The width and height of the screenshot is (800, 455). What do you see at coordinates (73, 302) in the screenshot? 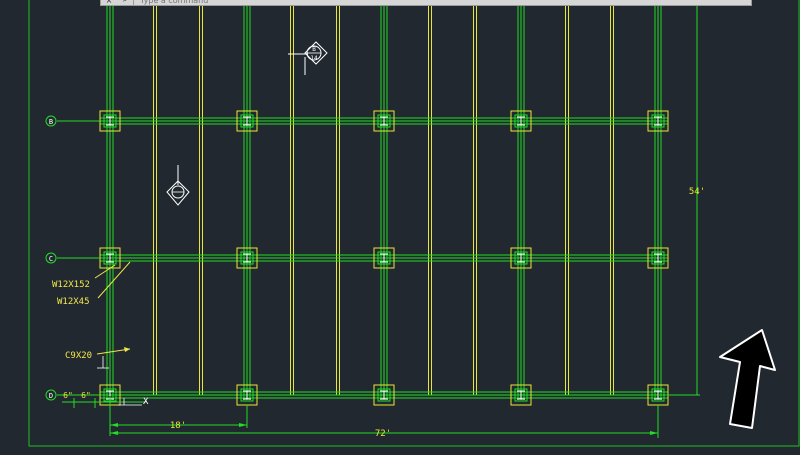
I see `beam-size-label: W12X45` at bounding box center [73, 302].